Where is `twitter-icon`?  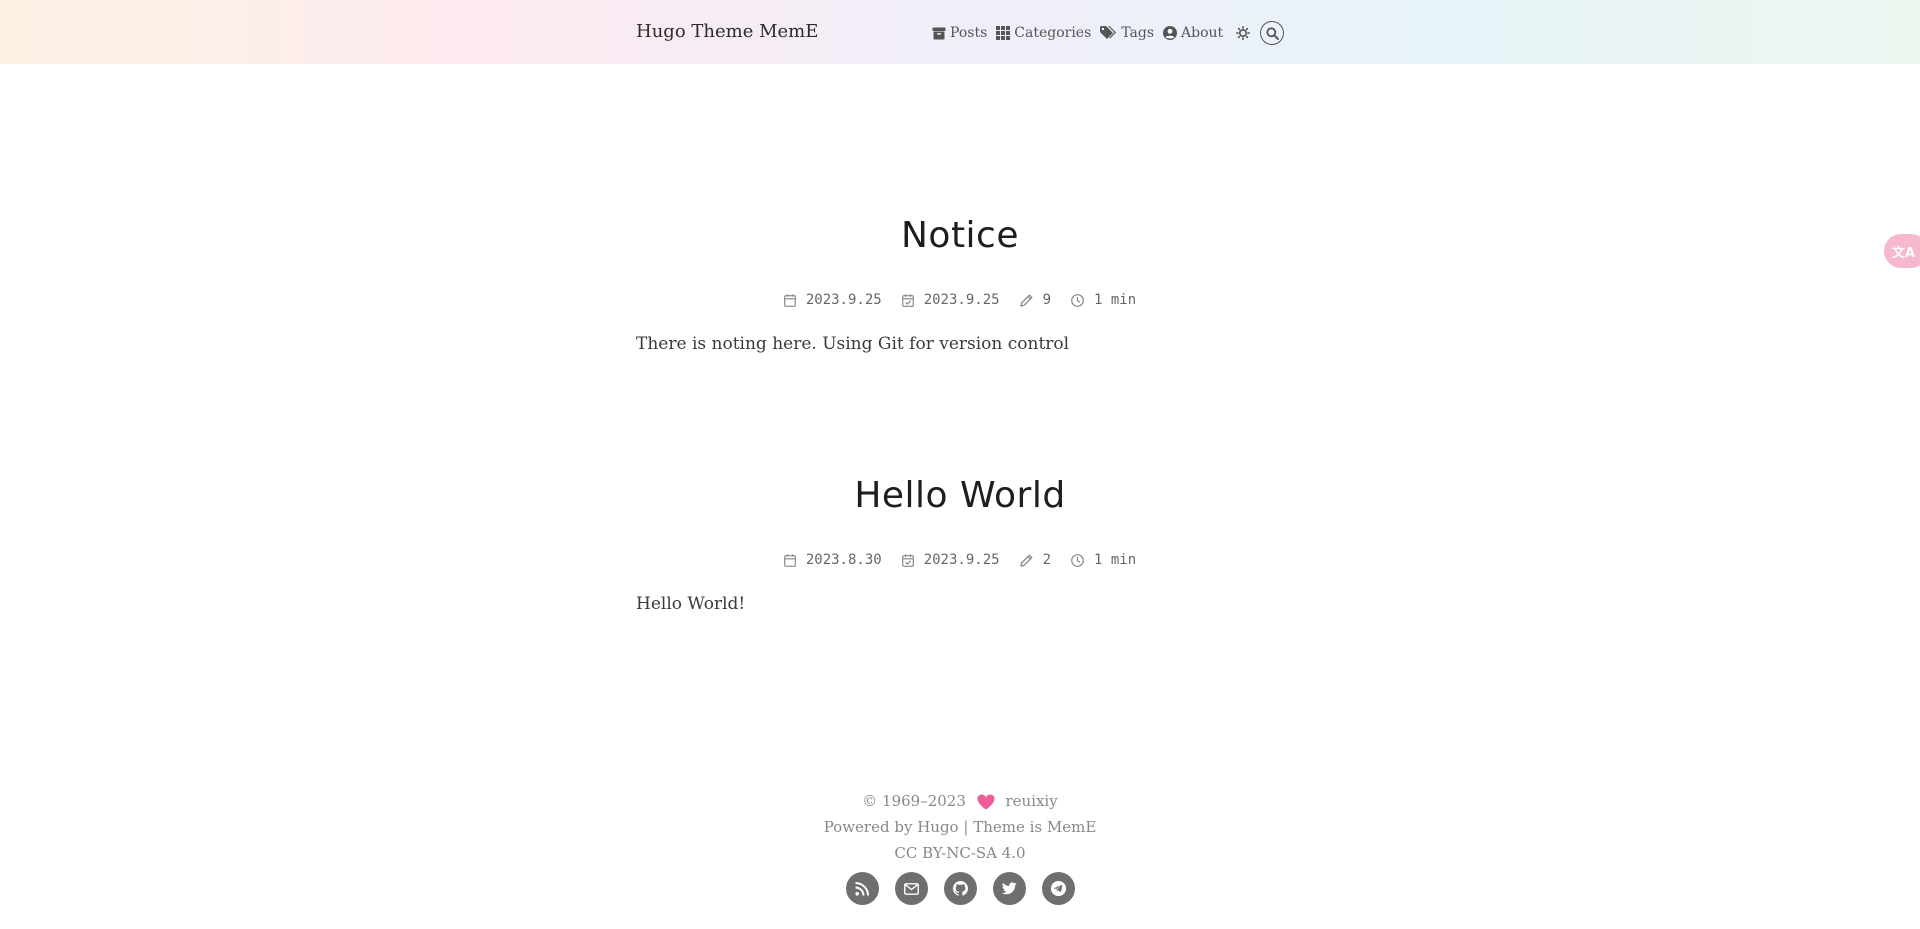 twitter-icon is located at coordinates (1009, 888).